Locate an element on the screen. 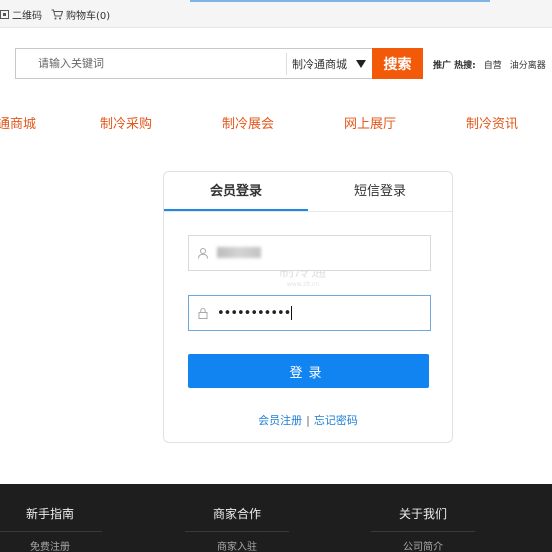 This screenshot has width=552, height=552. username-field is located at coordinates (309, 253).